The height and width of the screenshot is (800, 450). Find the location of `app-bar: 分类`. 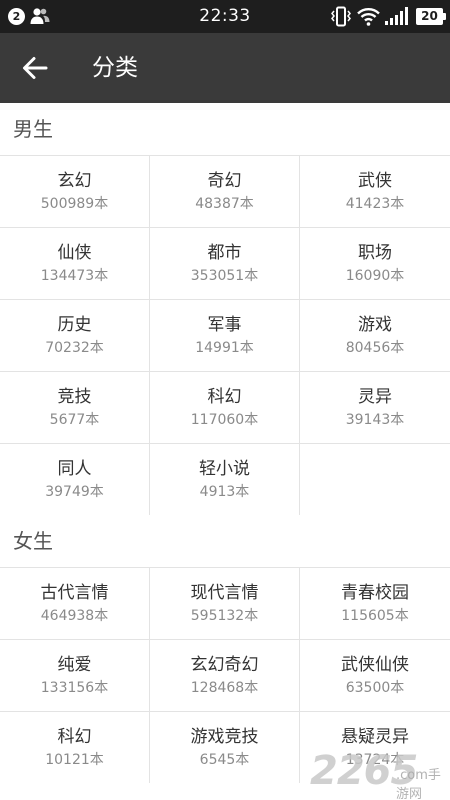

app-bar: 分类 is located at coordinates (225, 68).